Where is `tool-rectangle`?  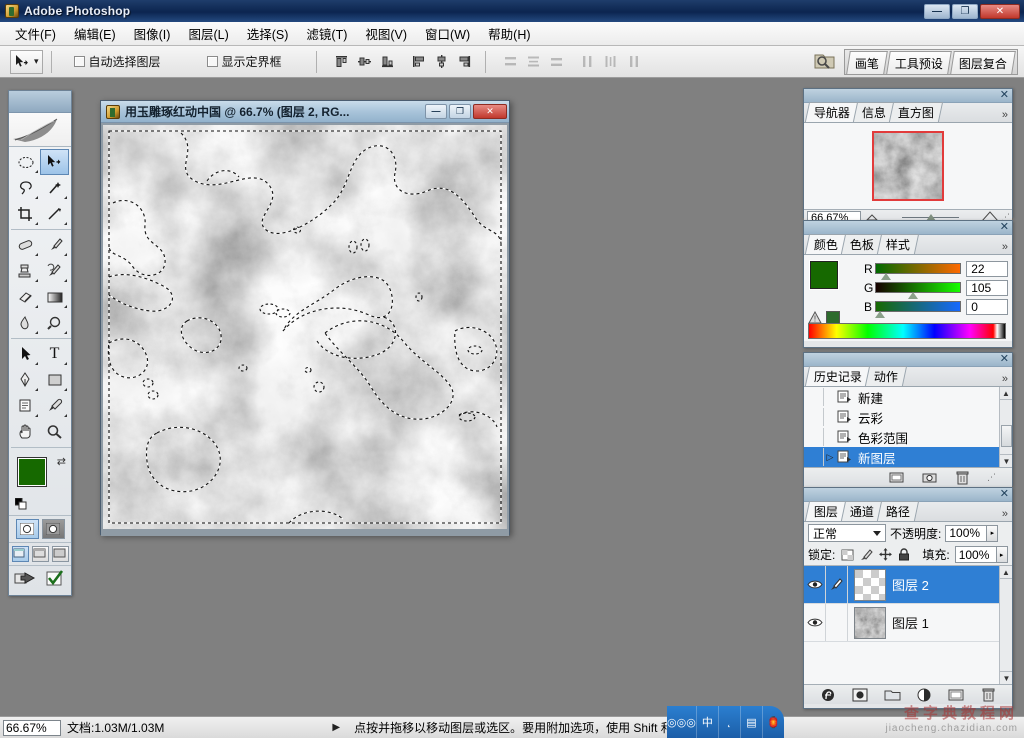 tool-rectangle is located at coordinates (54, 380).